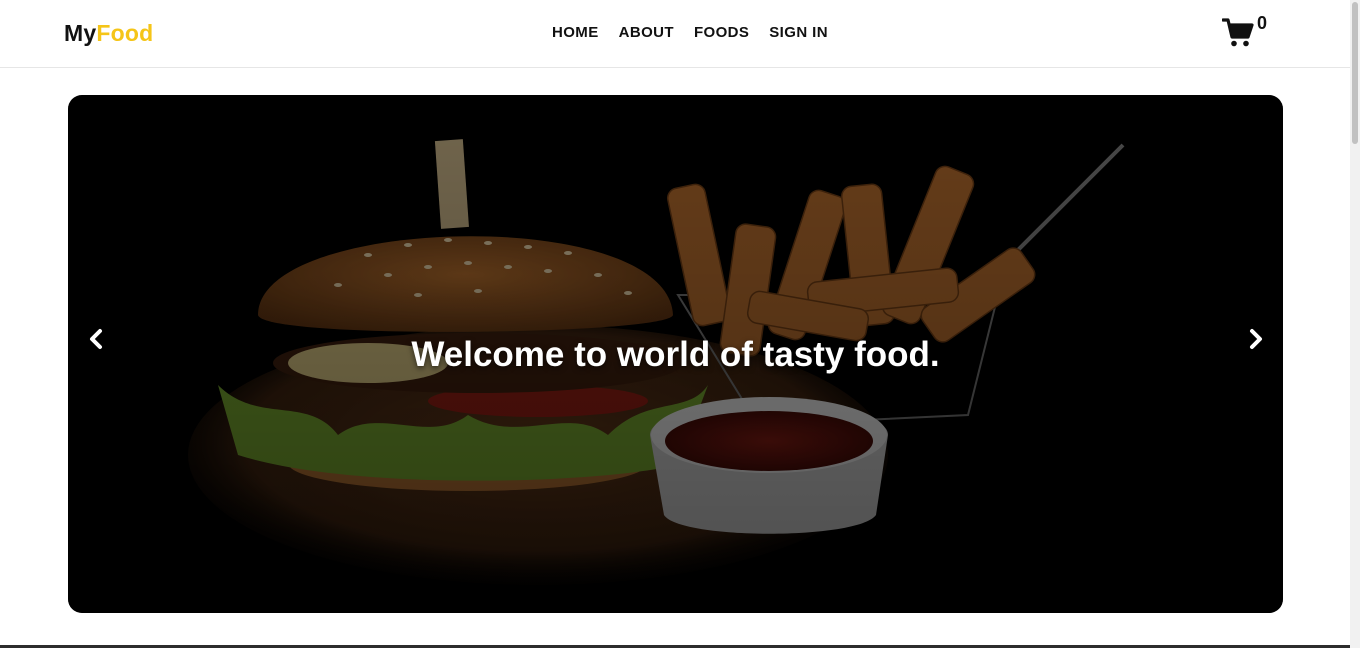  Describe the element at coordinates (1355, 73) in the screenshot. I see `scrollbar-thumb` at that location.